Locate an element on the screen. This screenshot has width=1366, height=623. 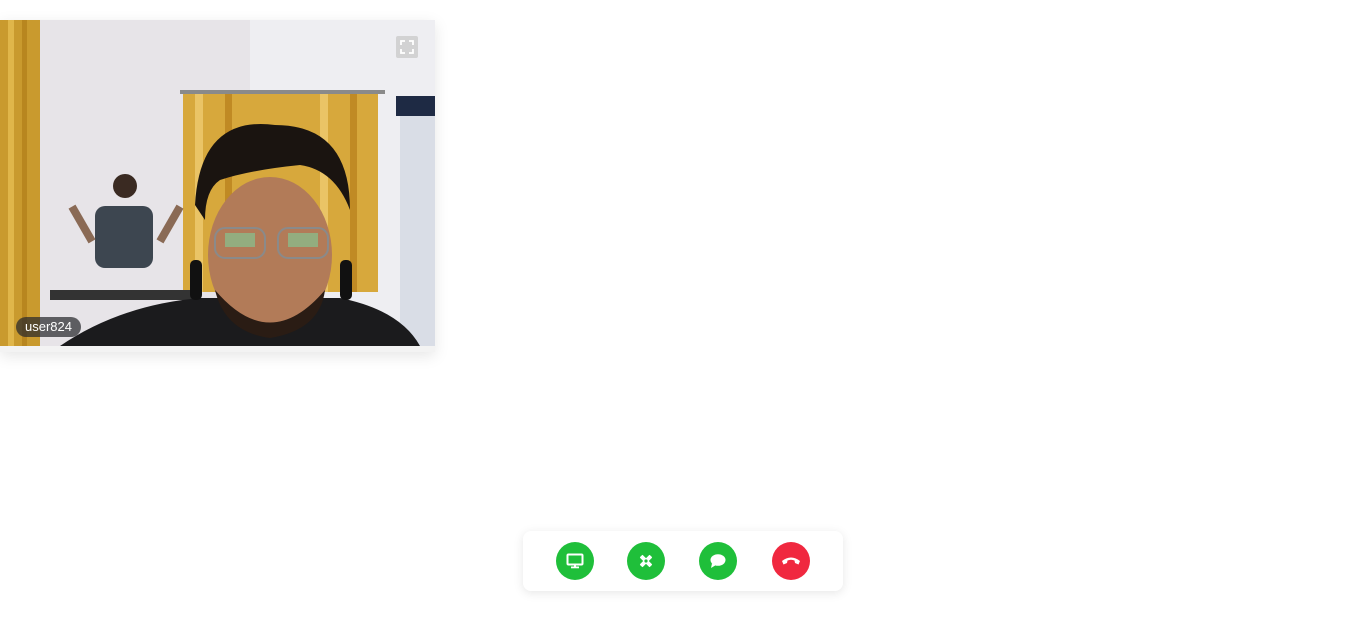
phone-hangup-icon is located at coordinates (791, 561).